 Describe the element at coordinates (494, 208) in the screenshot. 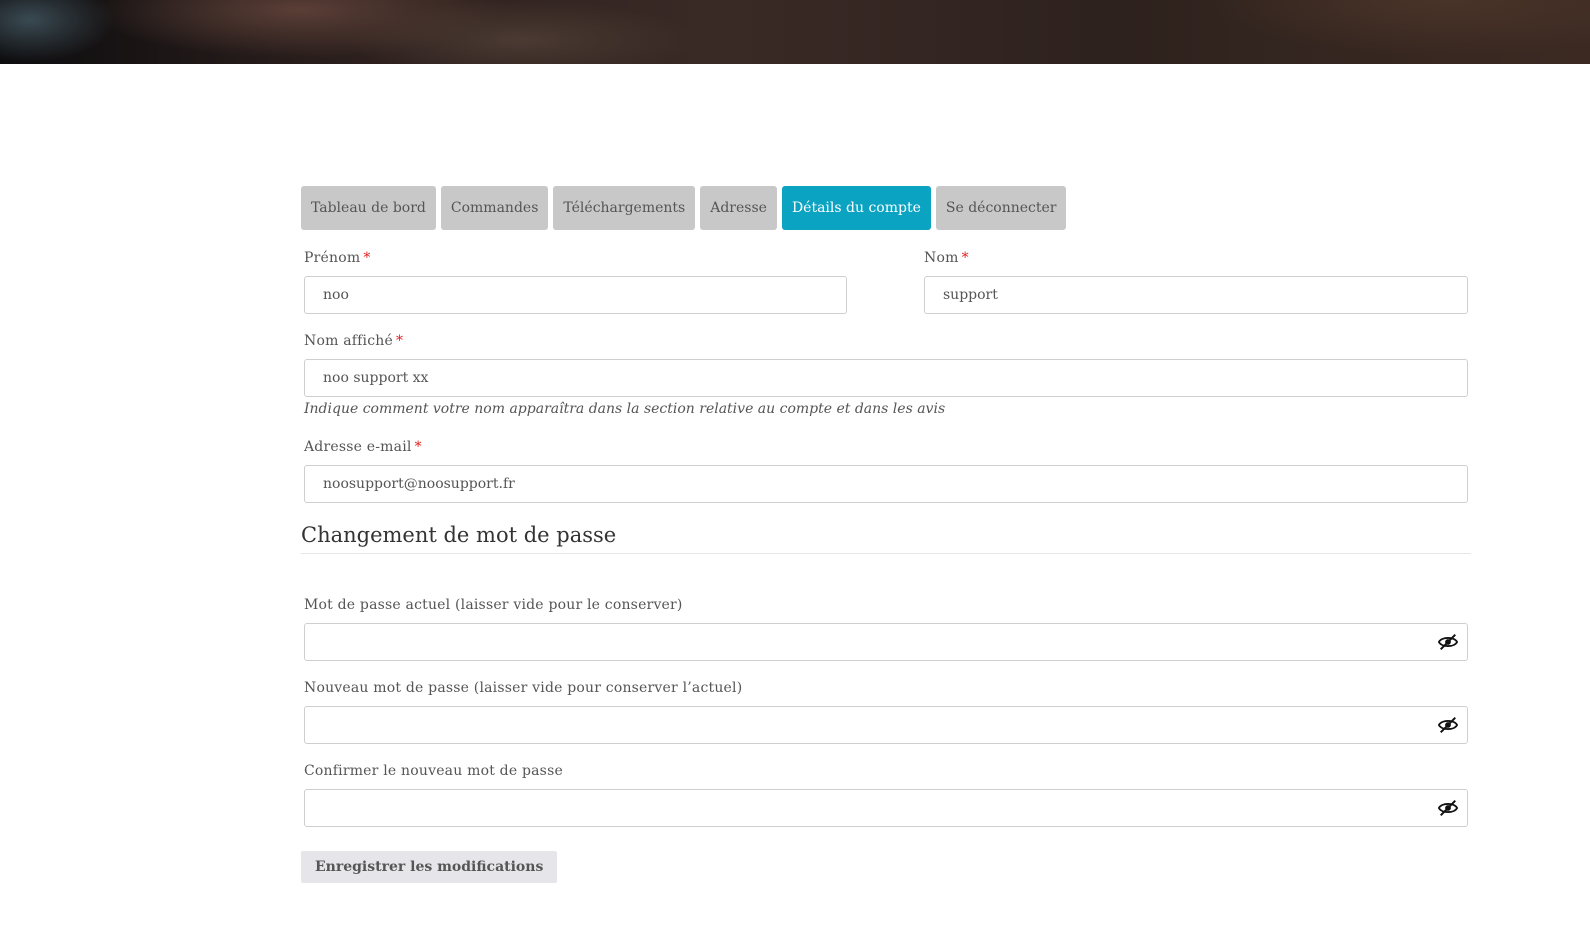

I see `tab-orders: Commandes` at that location.